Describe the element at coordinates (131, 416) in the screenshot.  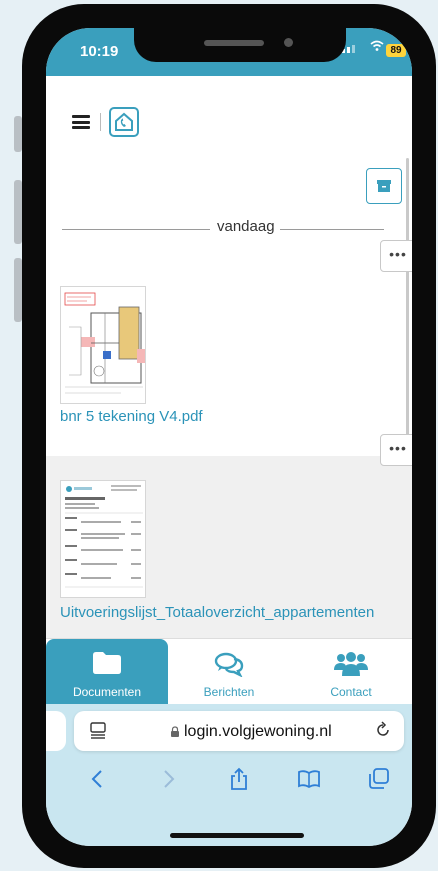
I see `document-link-1: bnr 5 tekening V4.pdf` at that location.